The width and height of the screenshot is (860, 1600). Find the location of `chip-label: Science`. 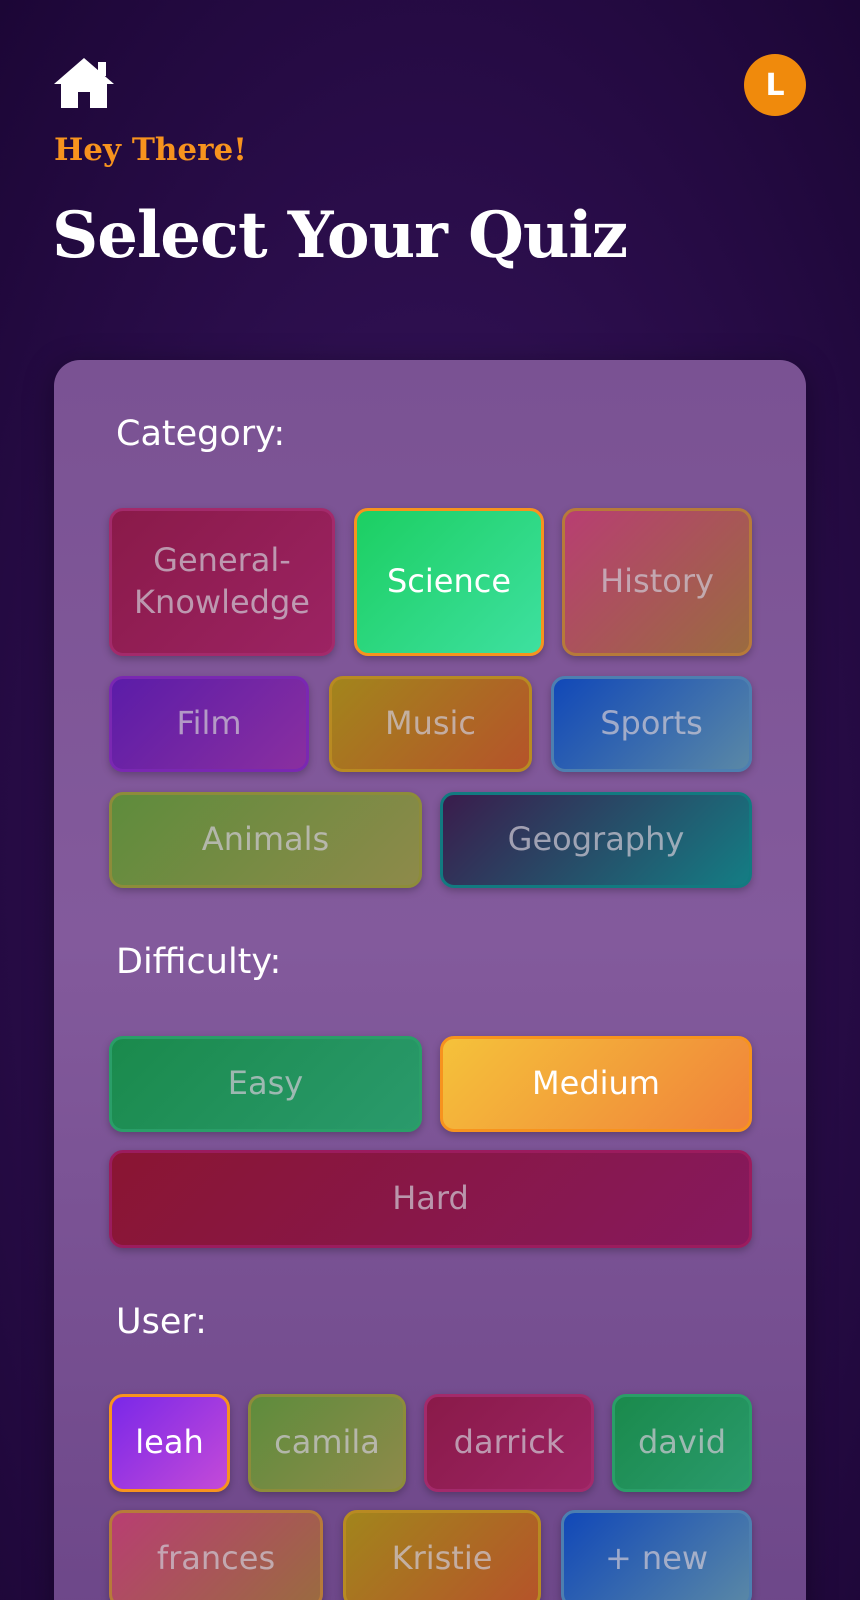

chip-label: Science is located at coordinates (449, 581).